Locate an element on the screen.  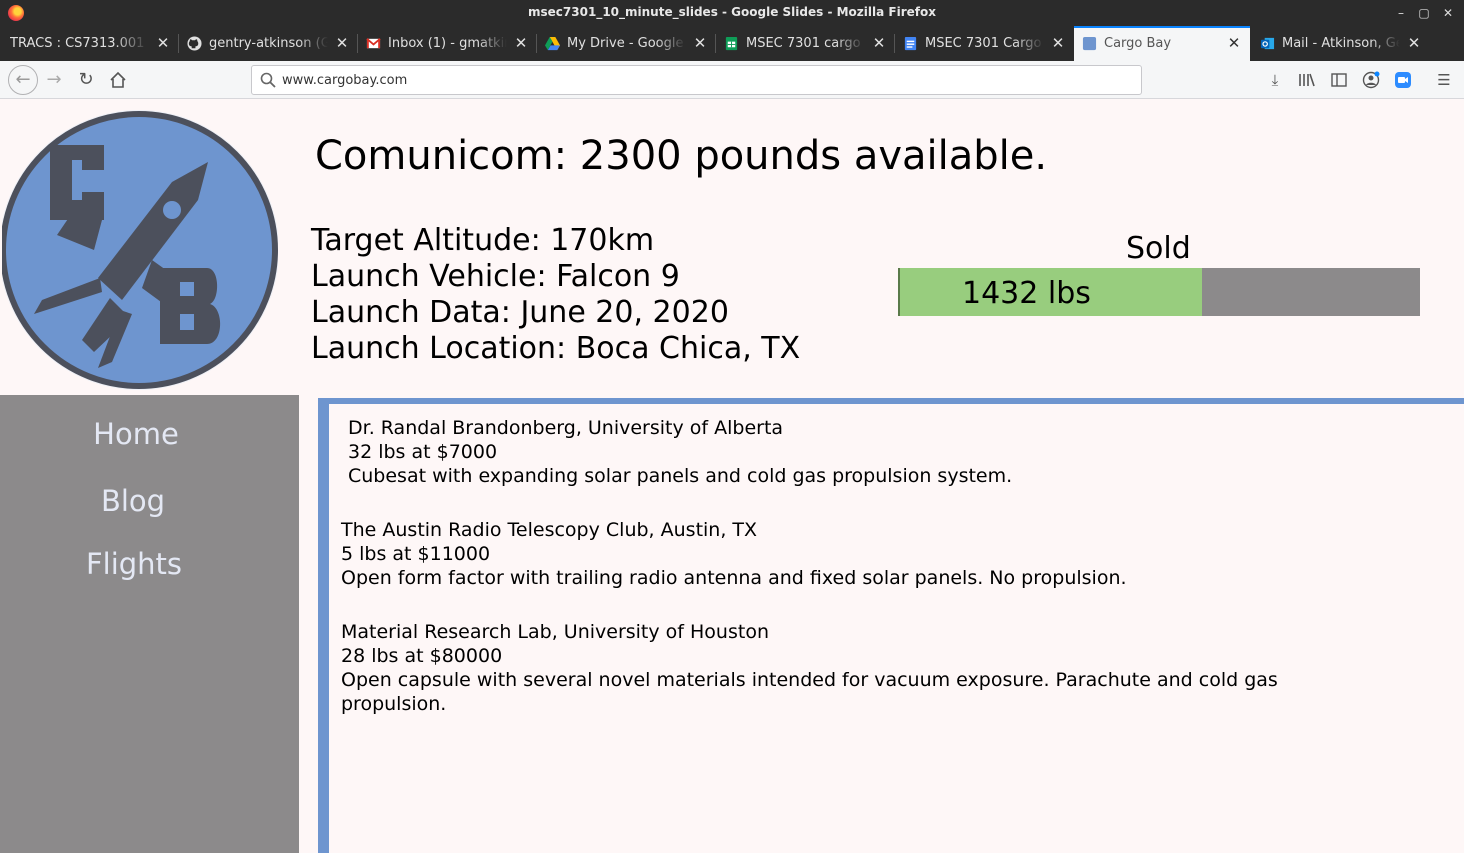
tab-label: Mail - Atkinson, Gentry is located at coordinates (1341, 43).